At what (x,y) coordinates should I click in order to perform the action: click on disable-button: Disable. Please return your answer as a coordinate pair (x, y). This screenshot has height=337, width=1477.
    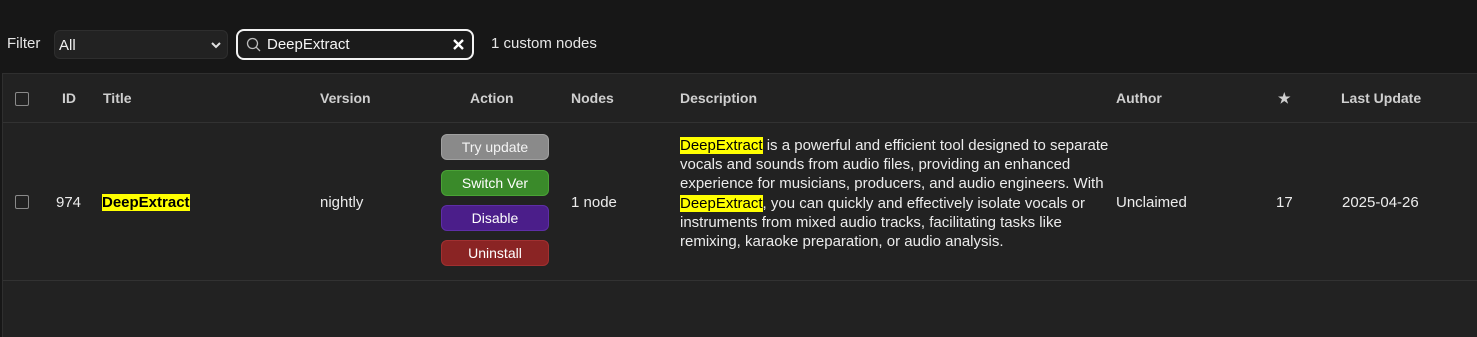
    Looking at the image, I should click on (495, 218).